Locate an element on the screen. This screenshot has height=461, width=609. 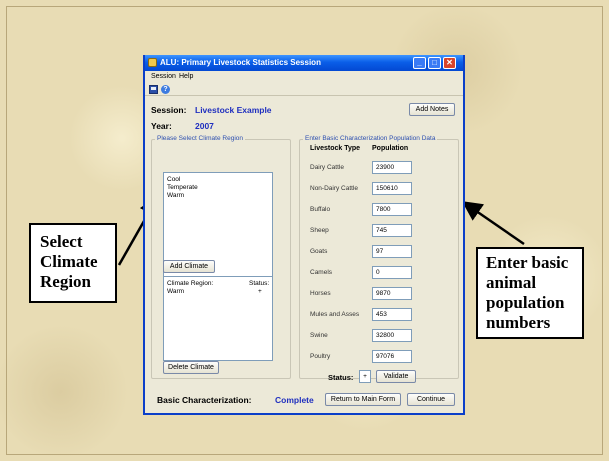
population-input-poultry: 97076 is located at coordinates (392, 356).